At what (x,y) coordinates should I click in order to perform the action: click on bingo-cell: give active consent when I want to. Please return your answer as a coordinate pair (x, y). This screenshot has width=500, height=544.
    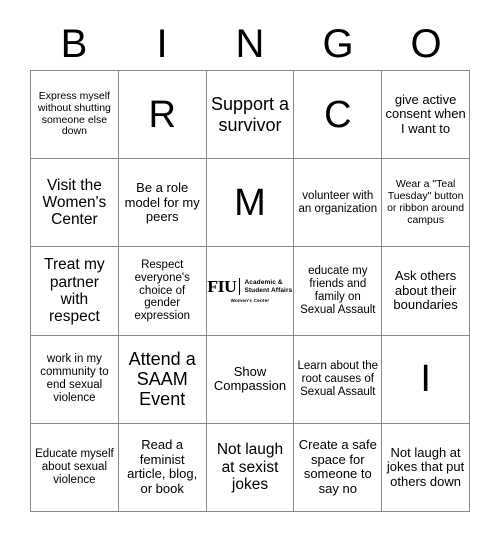
    Looking at the image, I should click on (426, 115).